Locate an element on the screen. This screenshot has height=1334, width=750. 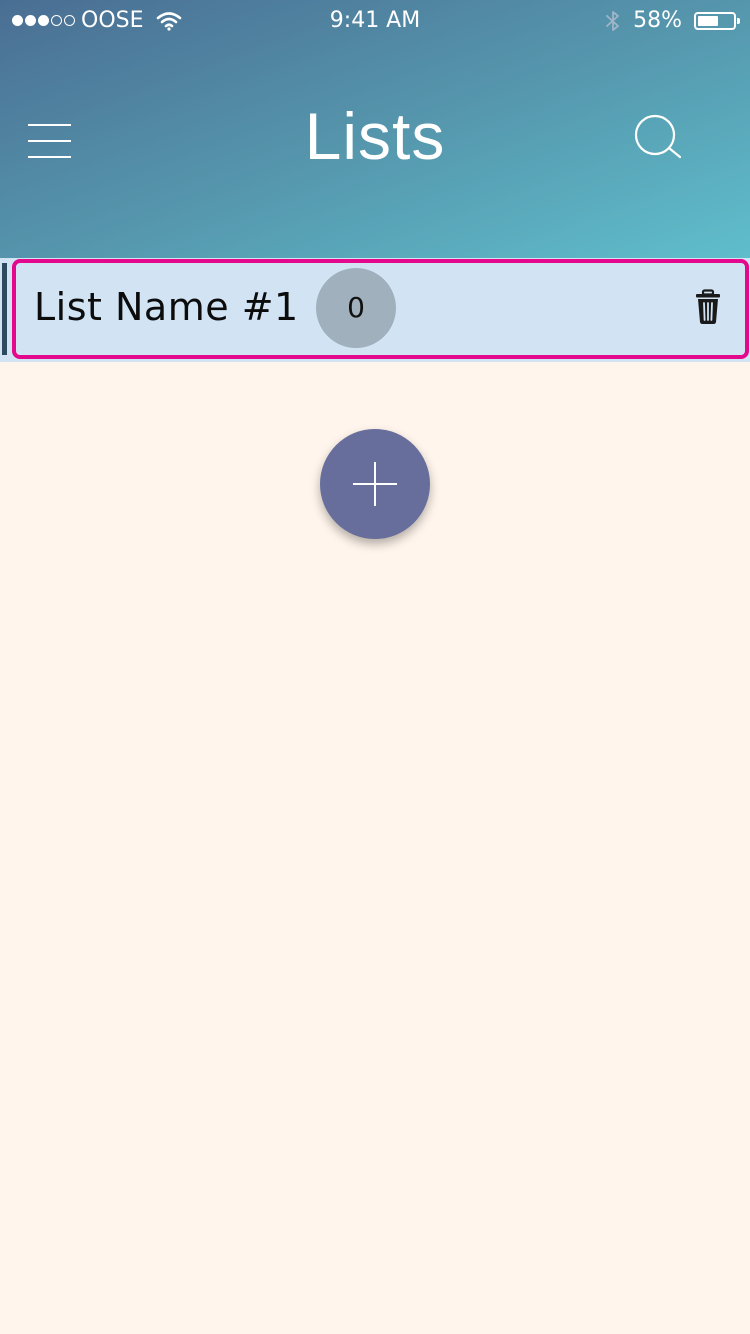
battery-tip is located at coordinates (738, 20).